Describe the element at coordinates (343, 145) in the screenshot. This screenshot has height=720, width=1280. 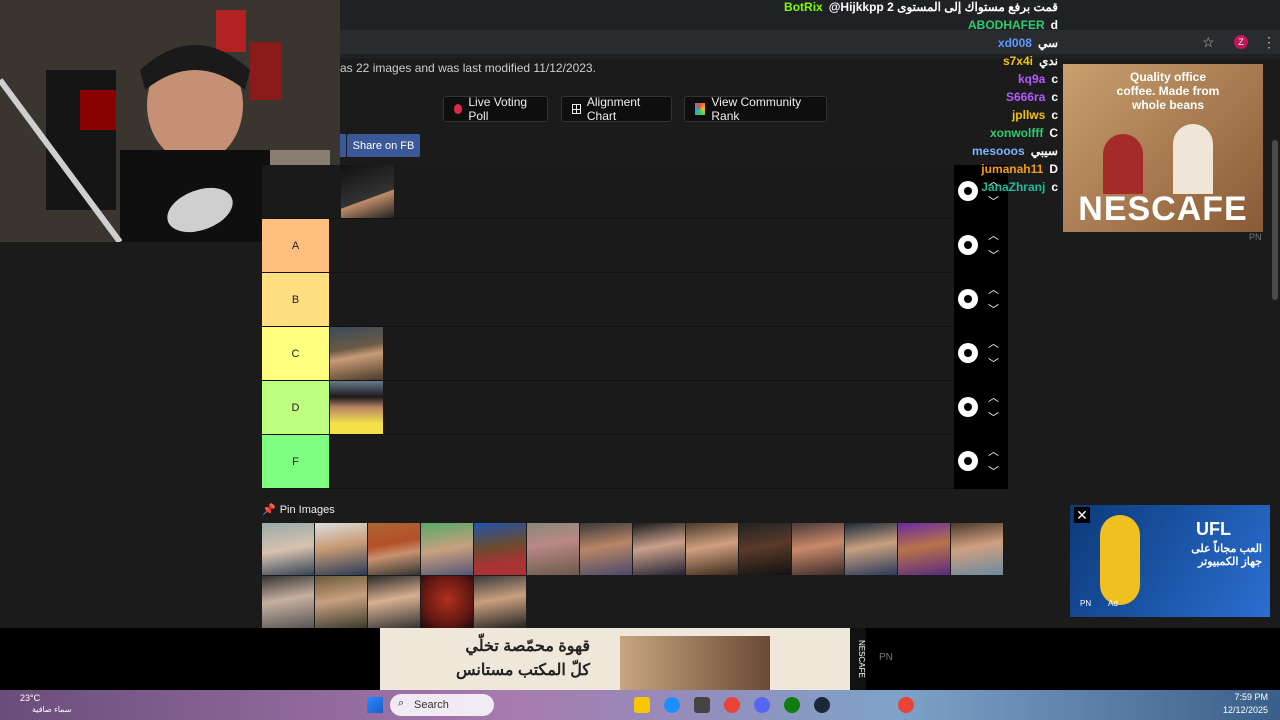
I see `share-twitter-button` at that location.